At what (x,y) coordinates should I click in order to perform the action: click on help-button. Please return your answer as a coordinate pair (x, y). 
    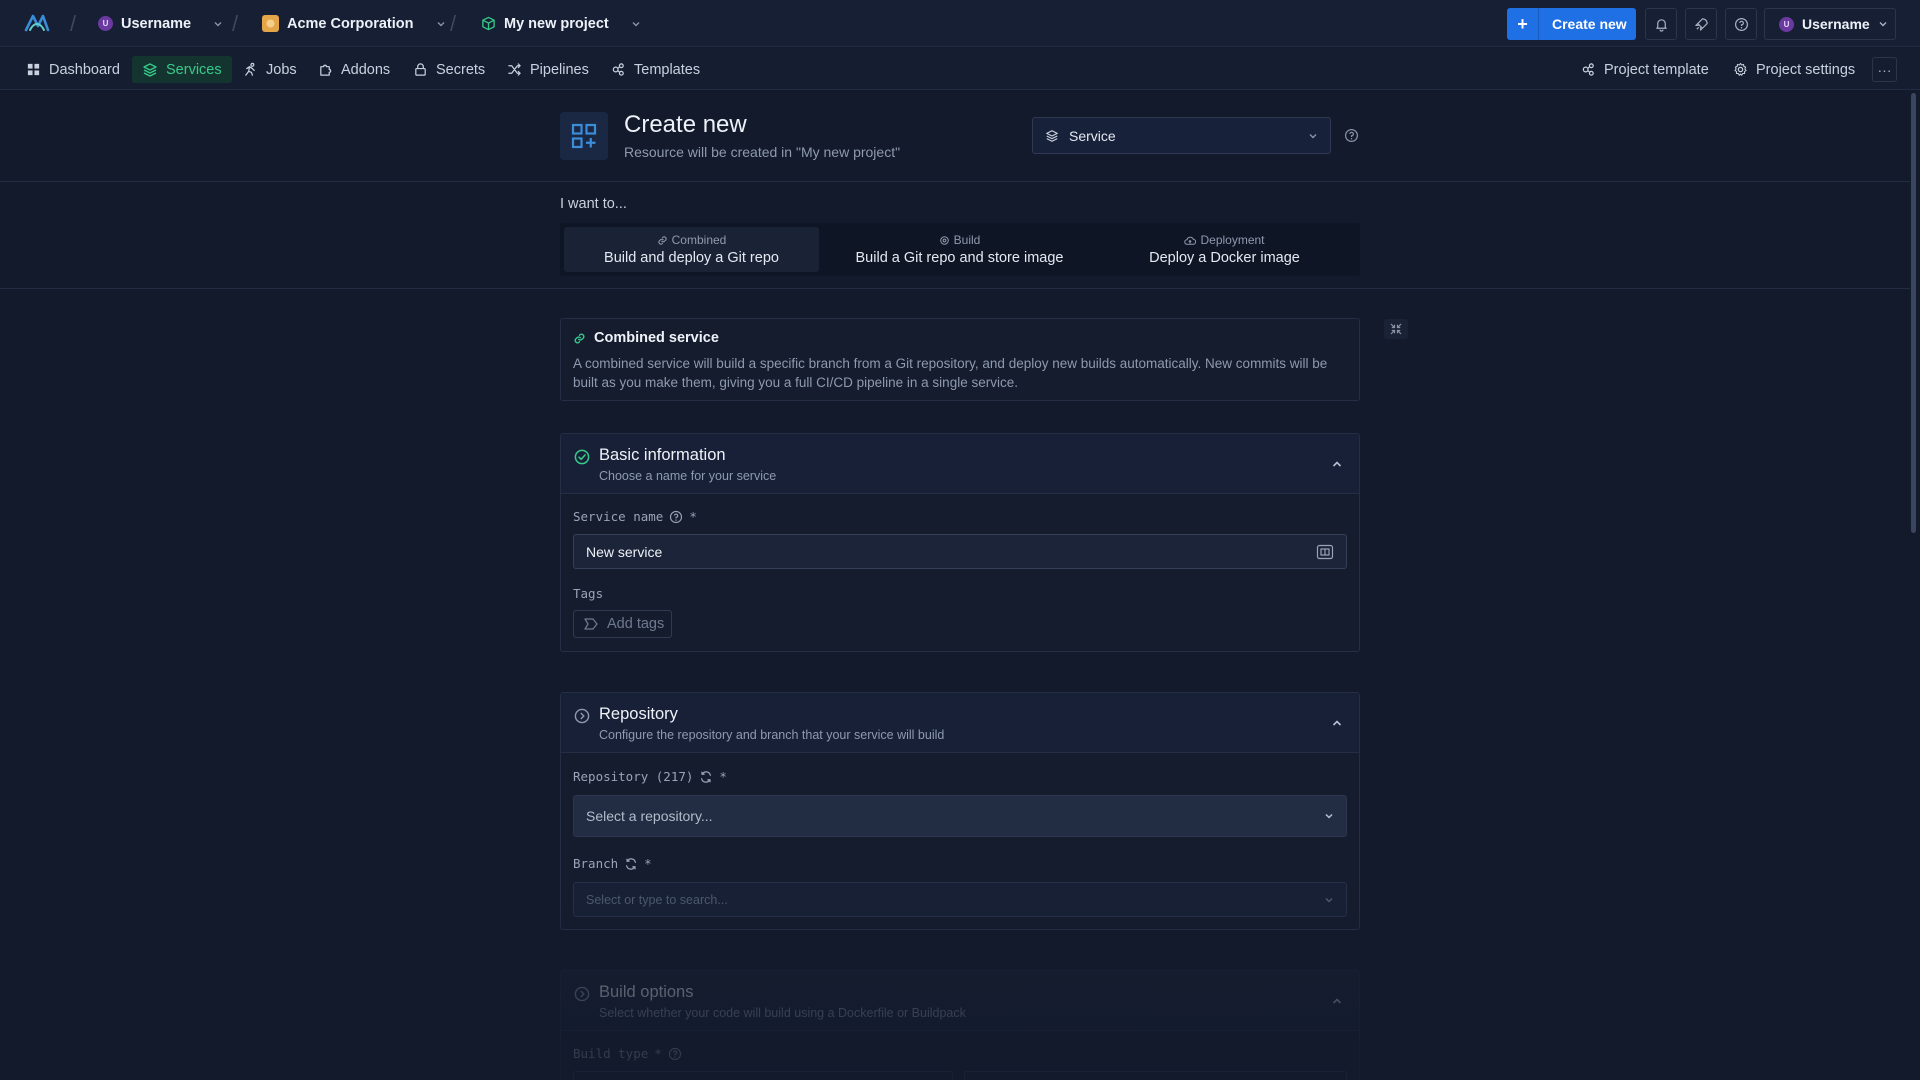
    Looking at the image, I should click on (1741, 24).